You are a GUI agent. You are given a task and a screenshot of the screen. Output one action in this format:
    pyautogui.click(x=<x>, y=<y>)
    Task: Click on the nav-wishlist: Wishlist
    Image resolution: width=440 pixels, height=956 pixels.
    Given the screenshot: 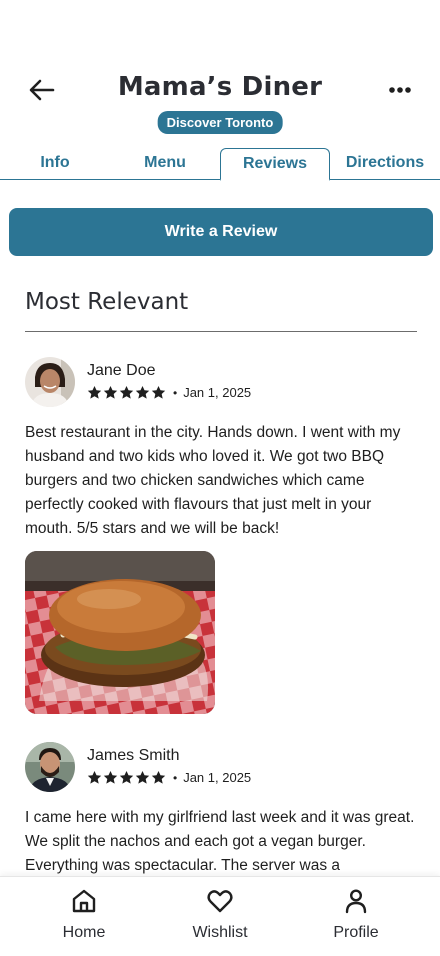 What is the action you would take?
    pyautogui.click(x=220, y=914)
    